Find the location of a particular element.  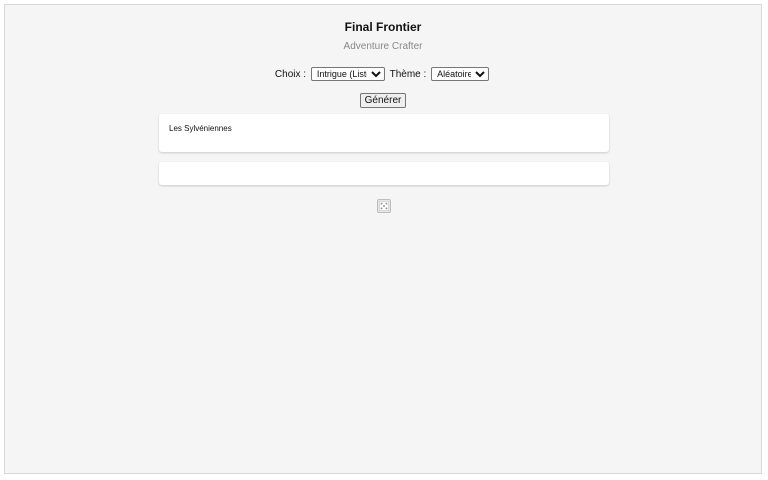

generate-row: Générer is located at coordinates (383, 99).